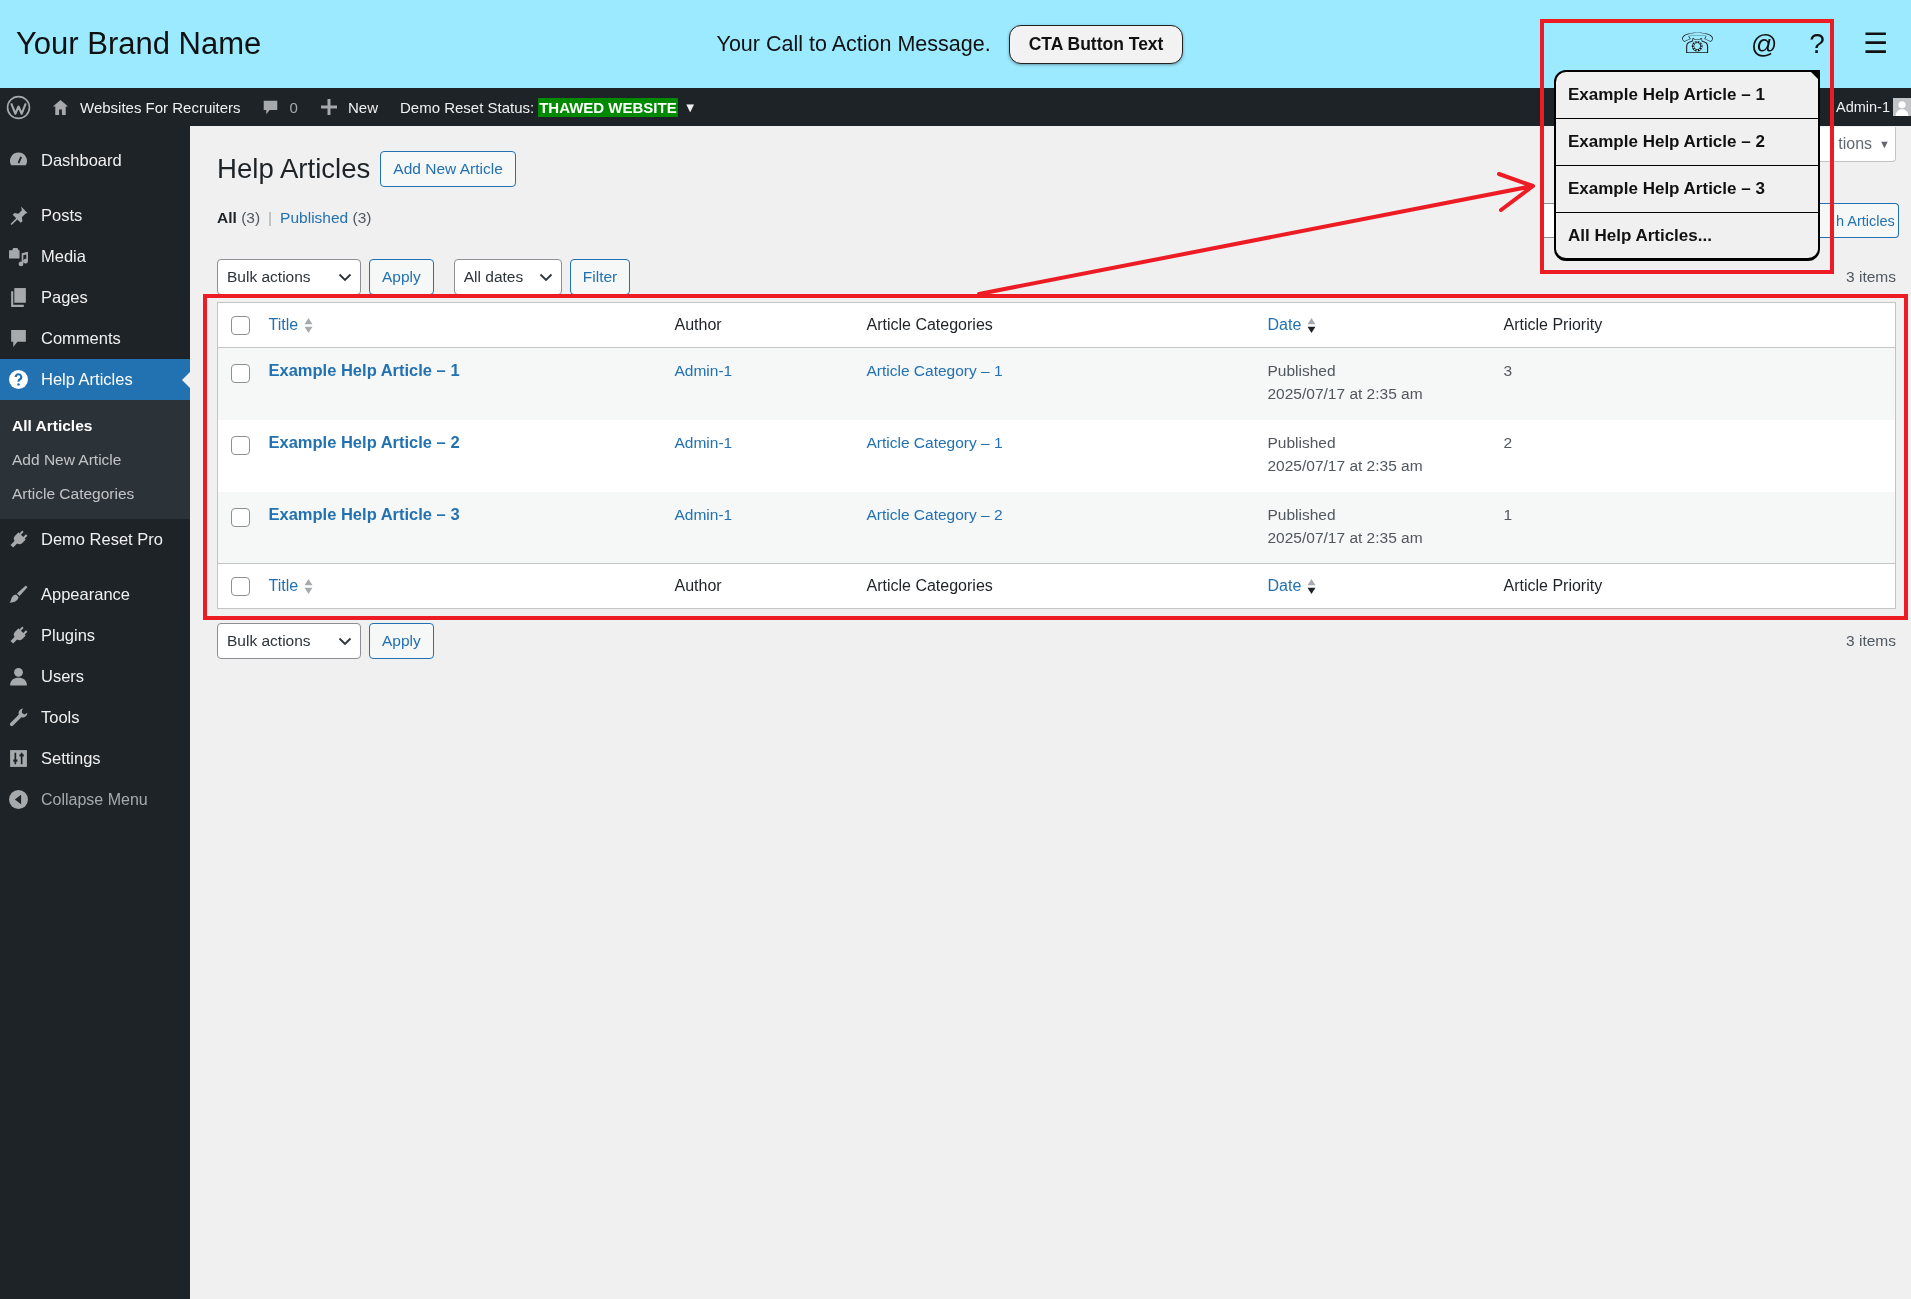 Image resolution: width=1911 pixels, height=1299 pixels. Describe the element at coordinates (18, 594) in the screenshot. I see `paintbrush-icon` at that location.